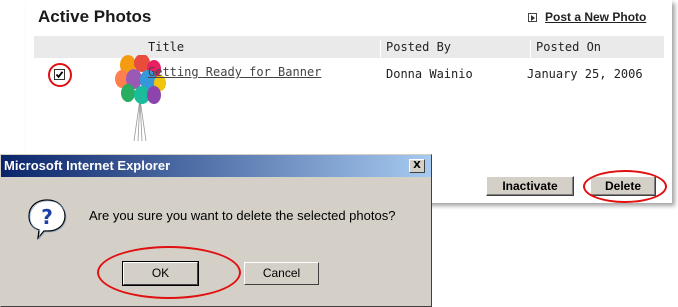 Image resolution: width=678 pixels, height=307 pixels. I want to click on column-header-title: Title, so click(166, 47).